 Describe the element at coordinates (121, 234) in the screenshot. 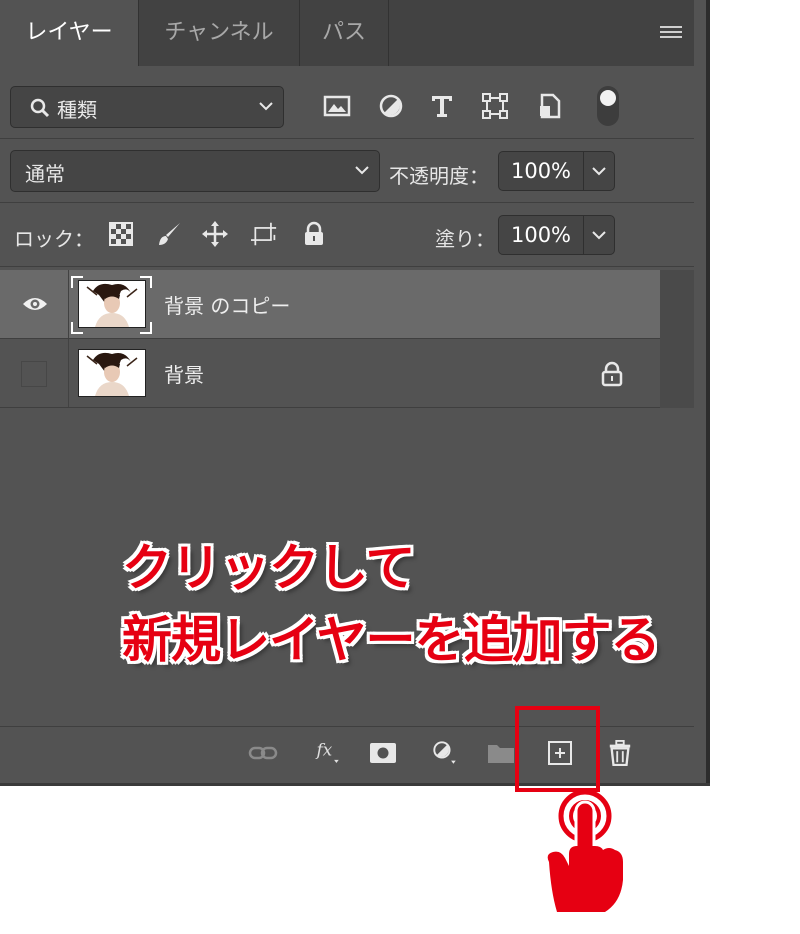

I see `lock-transparent-pixels-icon` at that location.